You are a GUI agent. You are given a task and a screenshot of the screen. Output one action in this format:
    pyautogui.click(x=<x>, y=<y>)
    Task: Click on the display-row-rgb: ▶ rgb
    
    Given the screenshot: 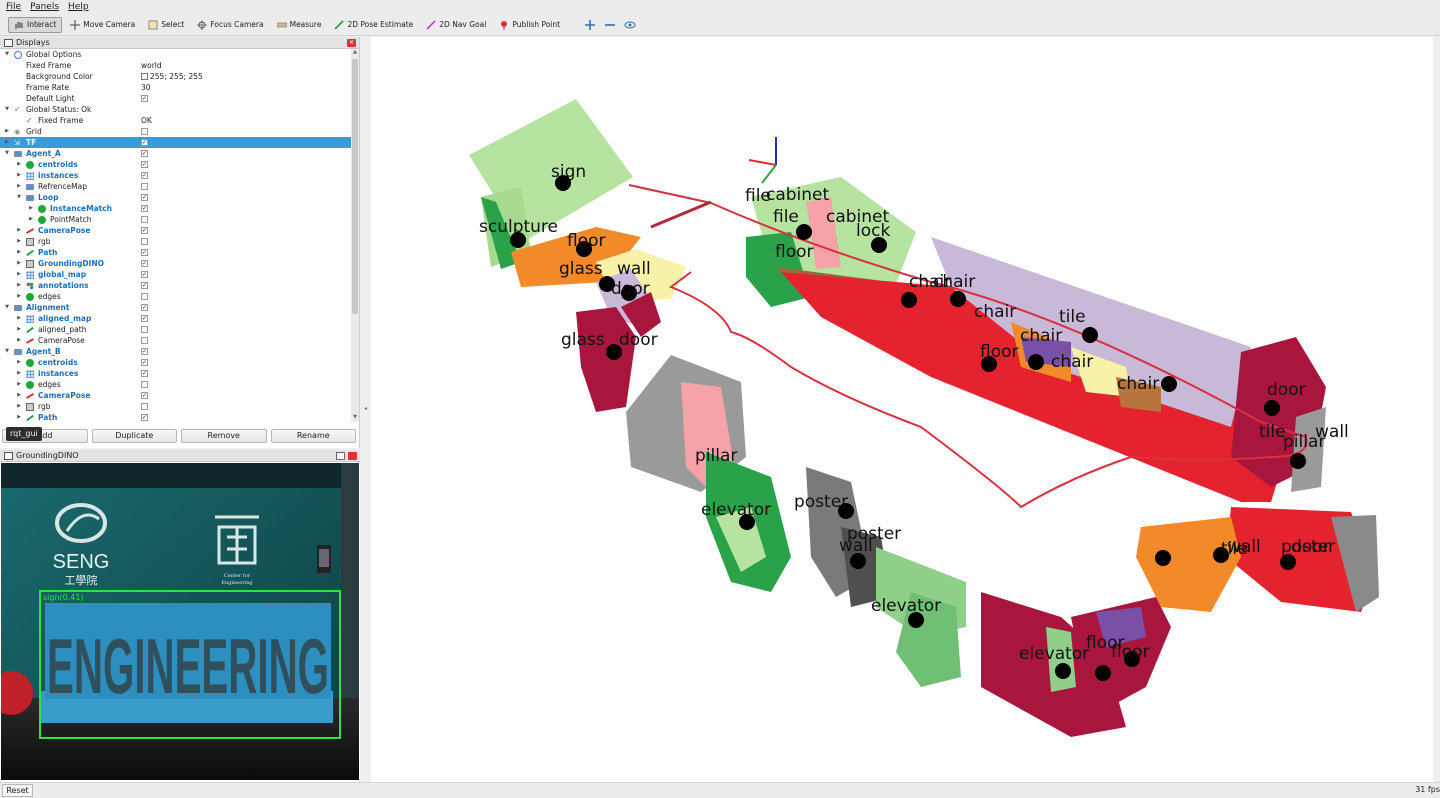 What is the action you would take?
    pyautogui.click(x=175, y=406)
    